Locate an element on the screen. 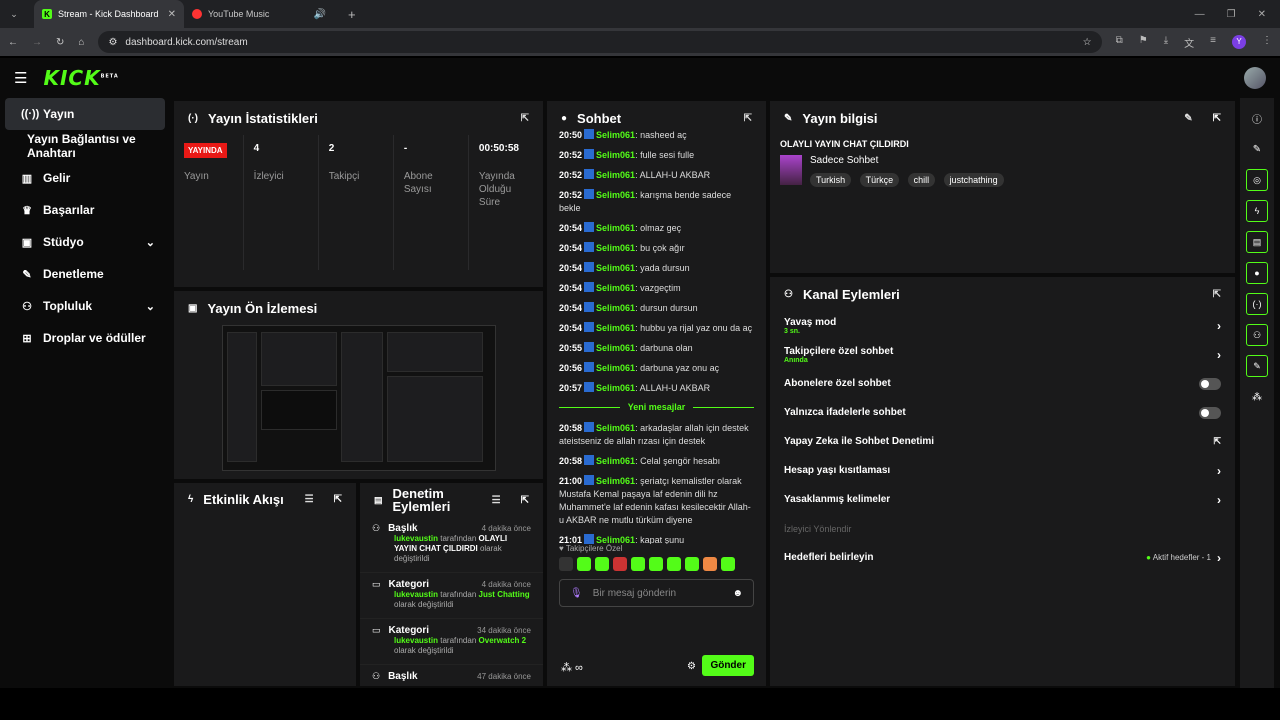 This screenshot has width=1280, height=720. profile-icon: Y is located at coordinates (1239, 41).